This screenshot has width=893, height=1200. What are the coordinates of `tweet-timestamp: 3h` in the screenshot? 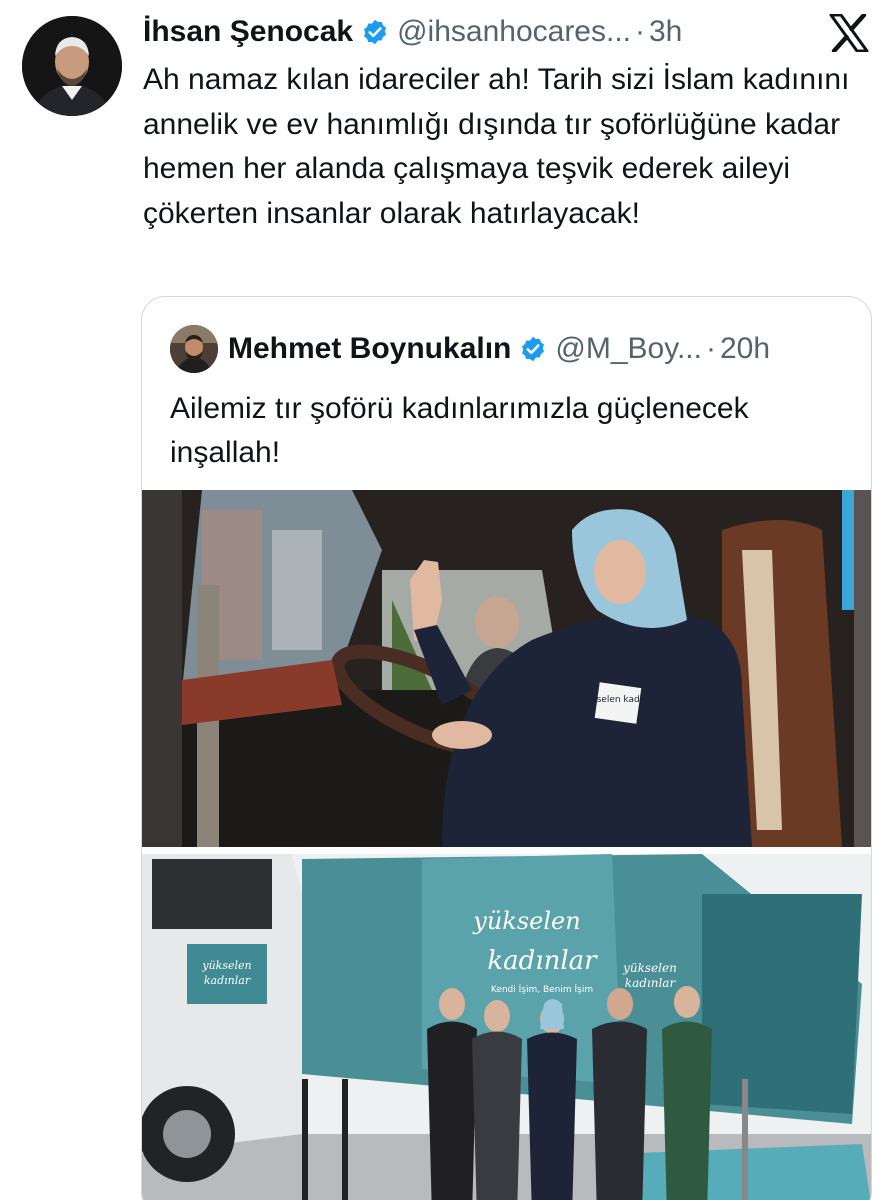 It's located at (665, 32).